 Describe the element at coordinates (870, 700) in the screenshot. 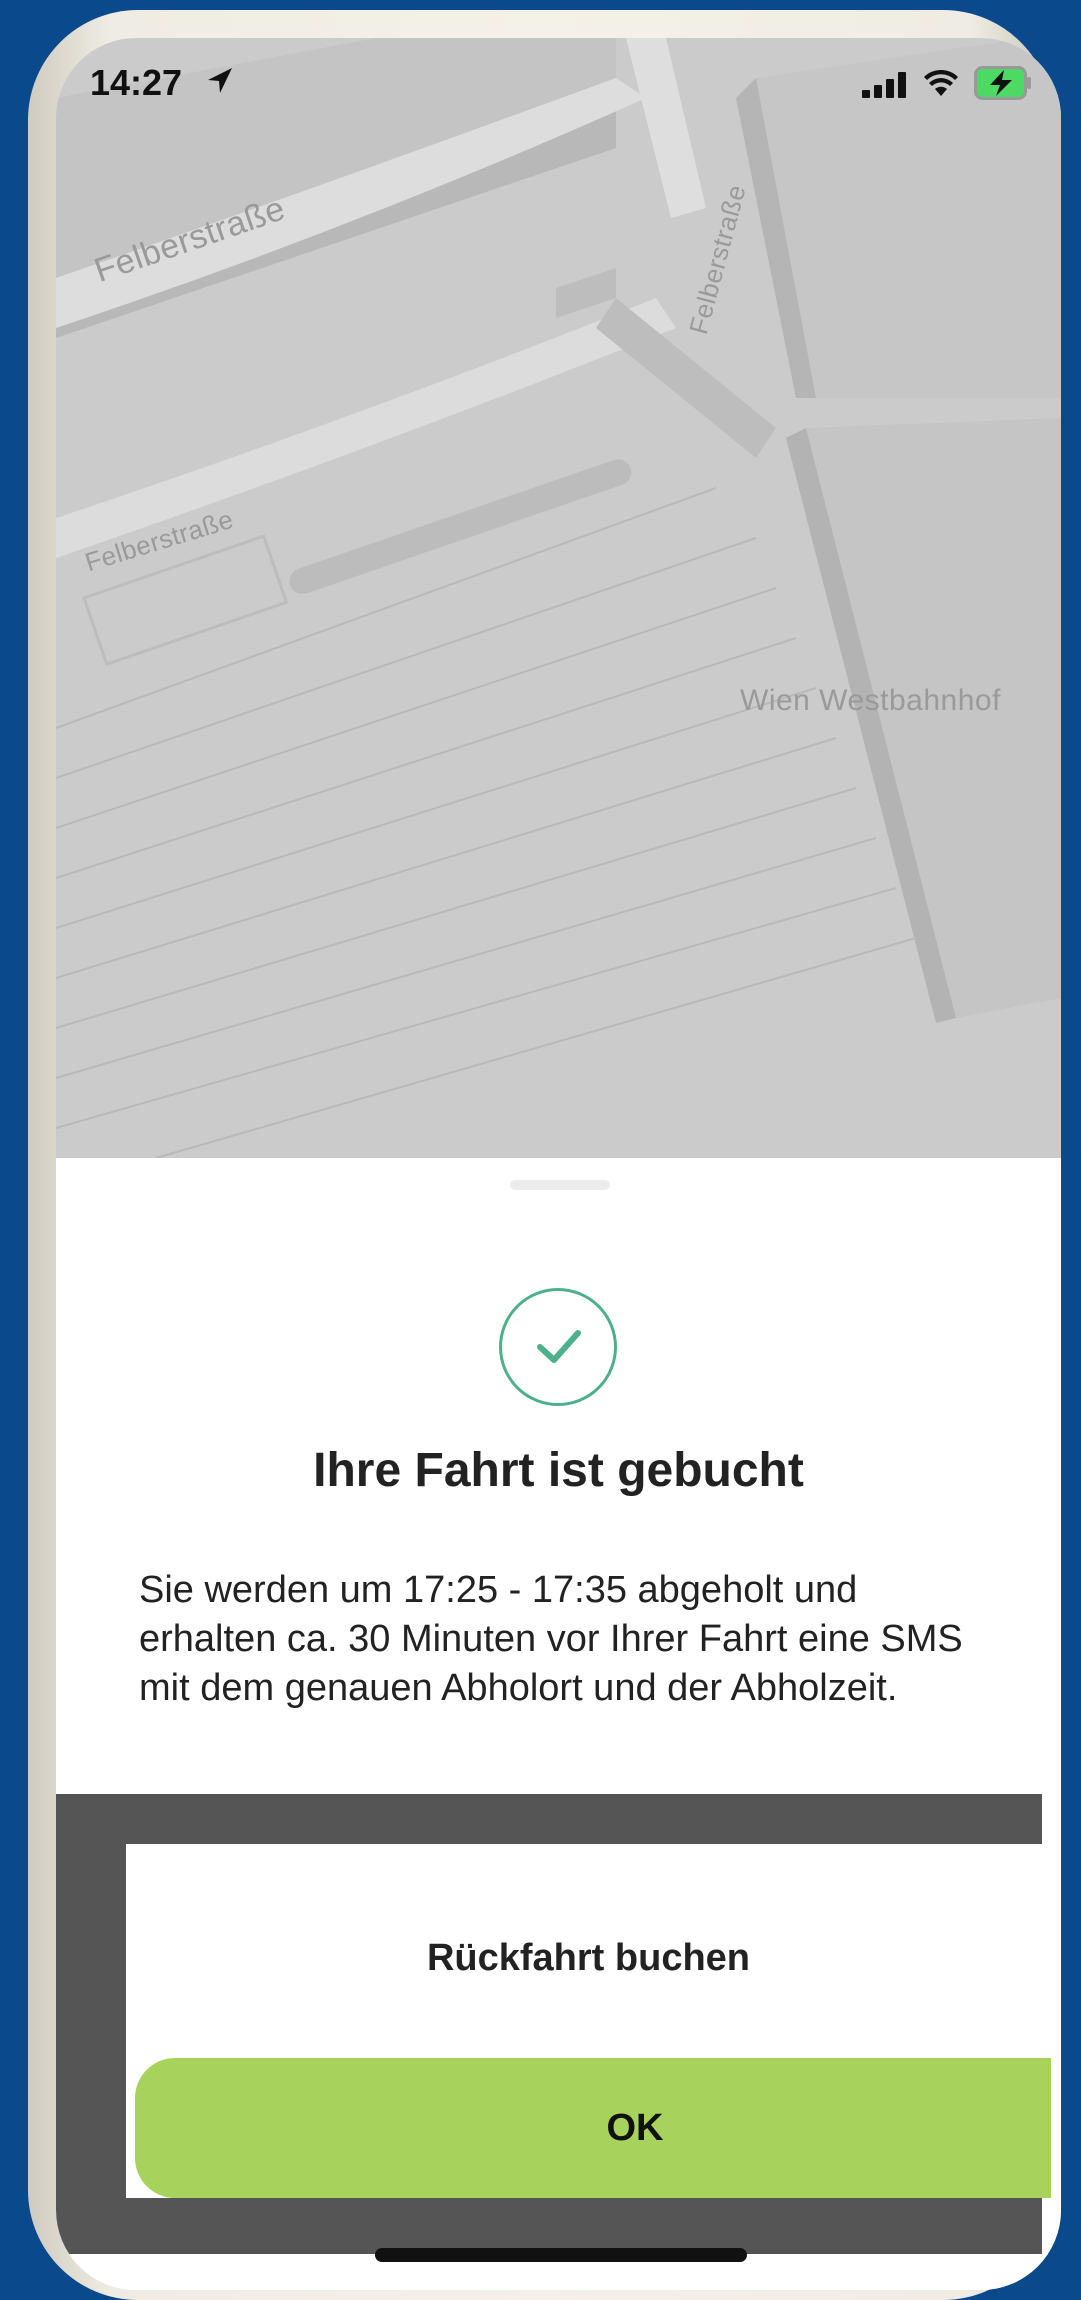

I see `map-poi-label: Wien Westbahnhof` at that location.